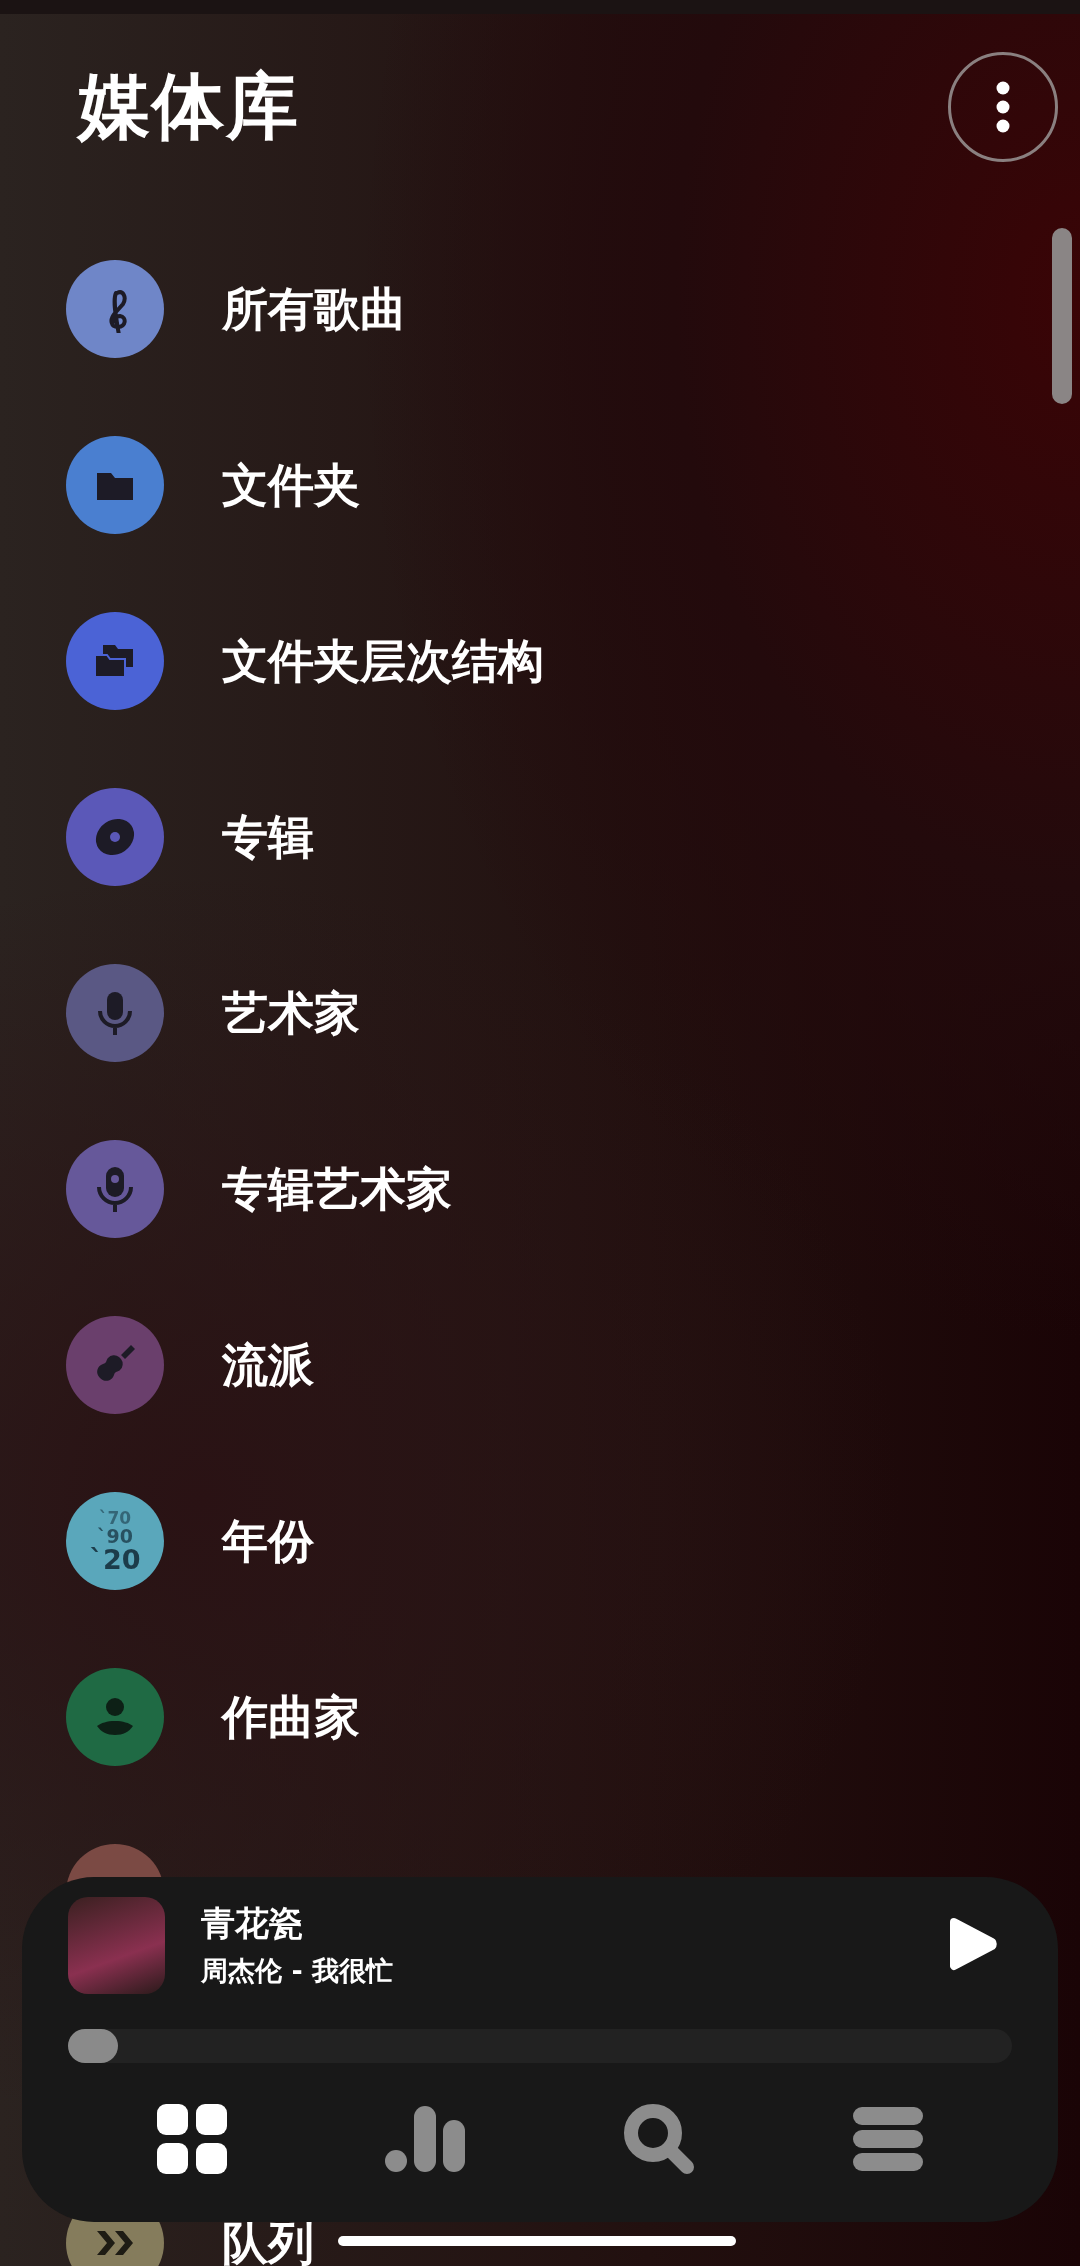  What do you see at coordinates (189, 106) in the screenshot?
I see `page-title: 媒体库` at bounding box center [189, 106].